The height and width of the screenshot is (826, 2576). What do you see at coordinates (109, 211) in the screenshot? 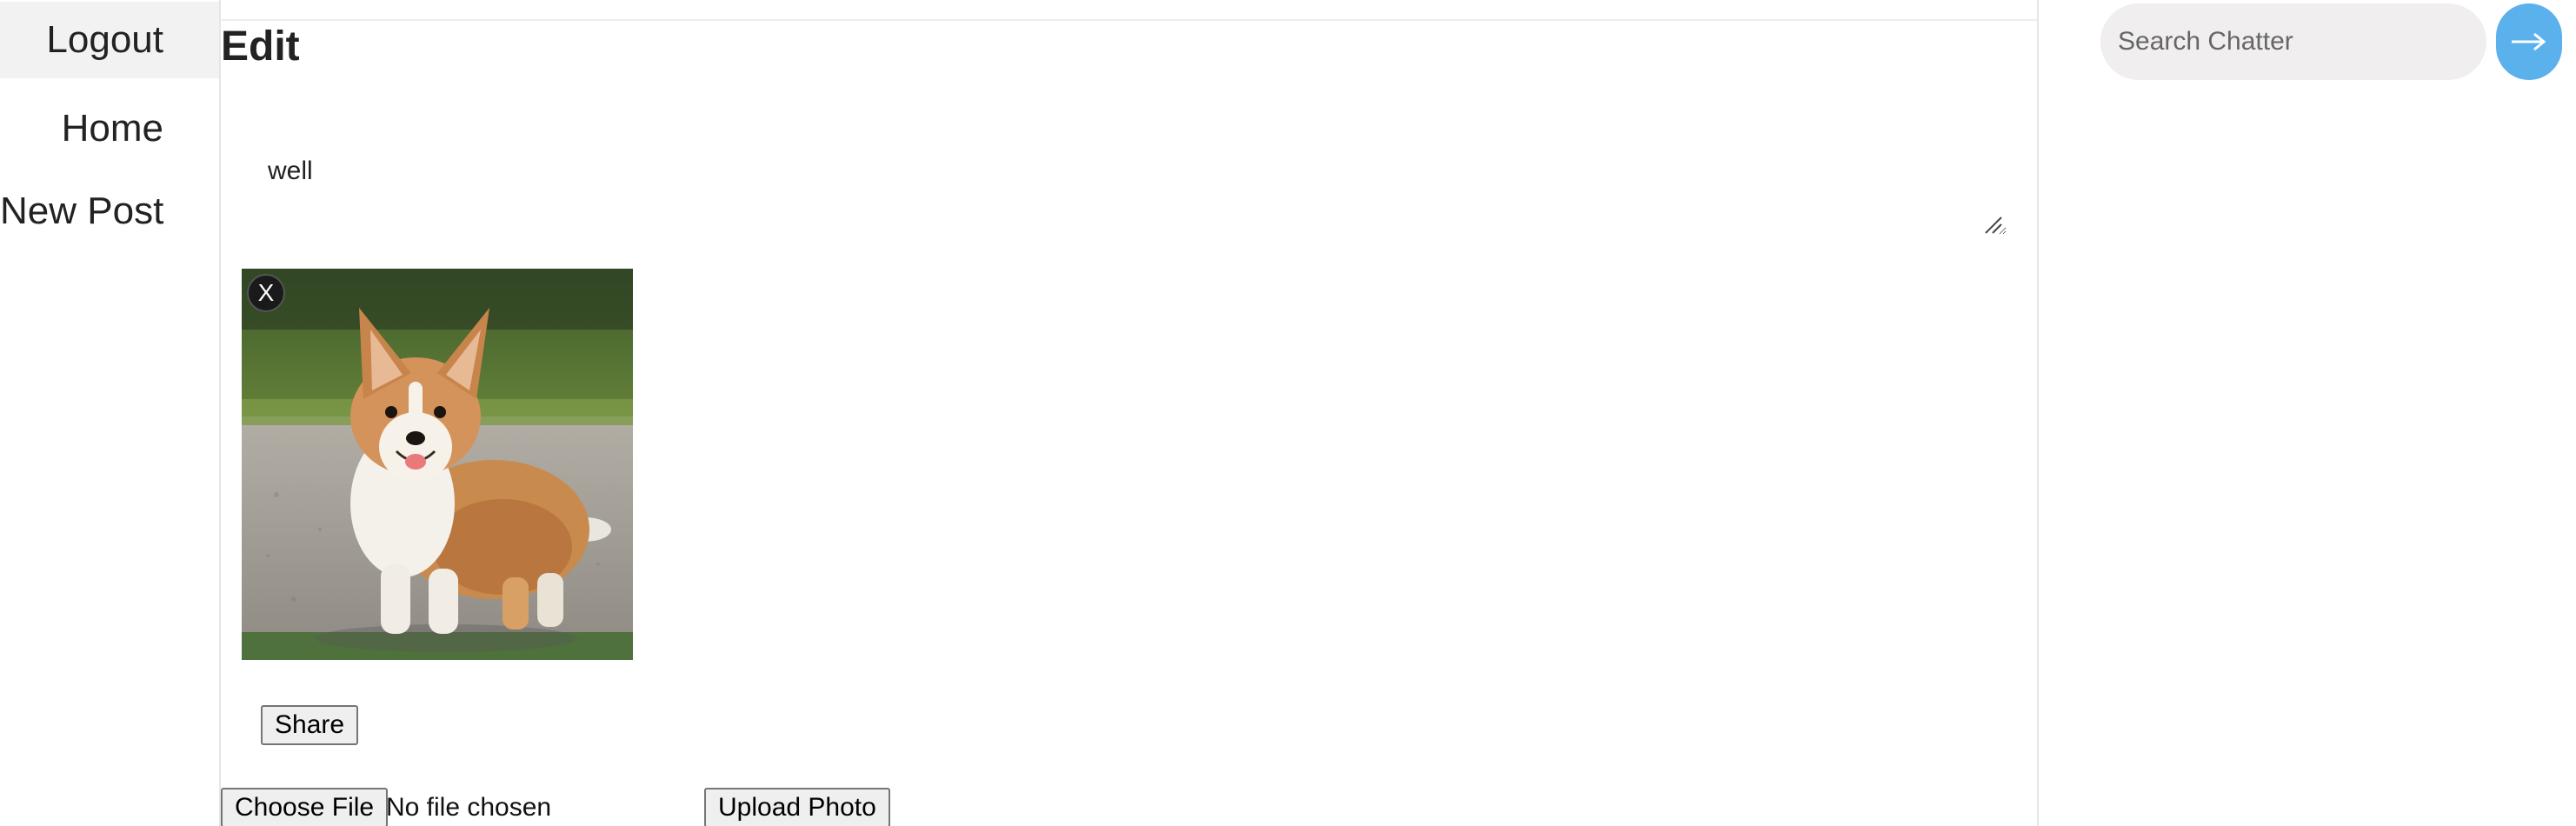
I see `nav-new-post: New Post` at bounding box center [109, 211].